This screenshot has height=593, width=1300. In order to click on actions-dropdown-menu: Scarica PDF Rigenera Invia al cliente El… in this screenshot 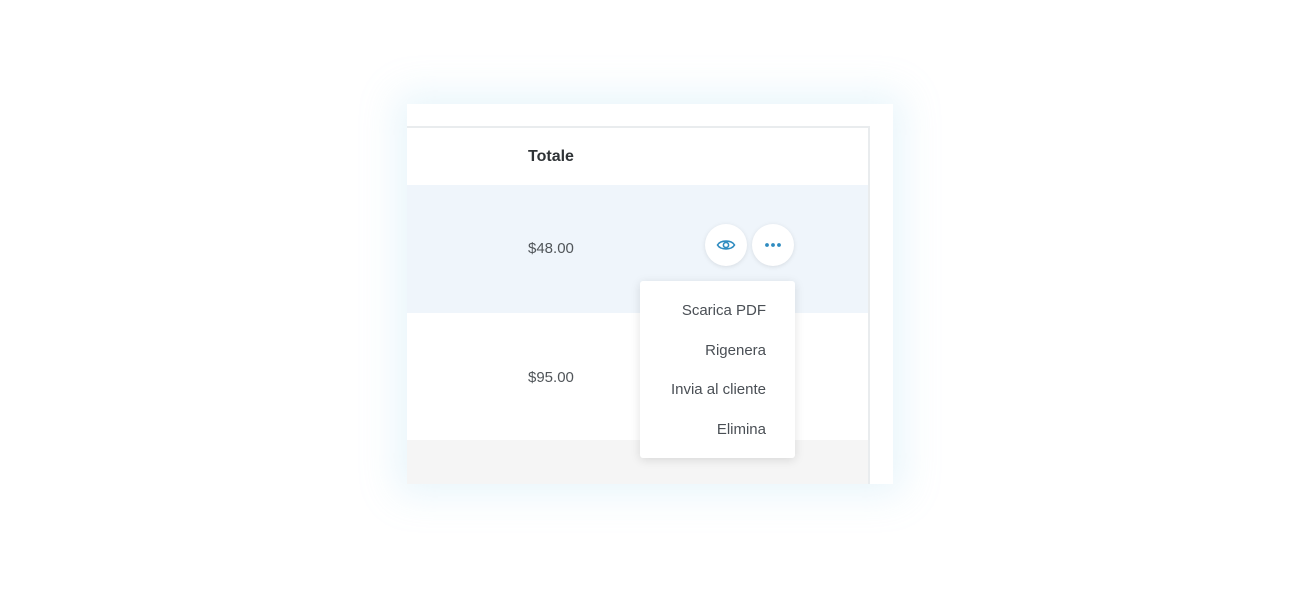, I will do `click(717, 369)`.